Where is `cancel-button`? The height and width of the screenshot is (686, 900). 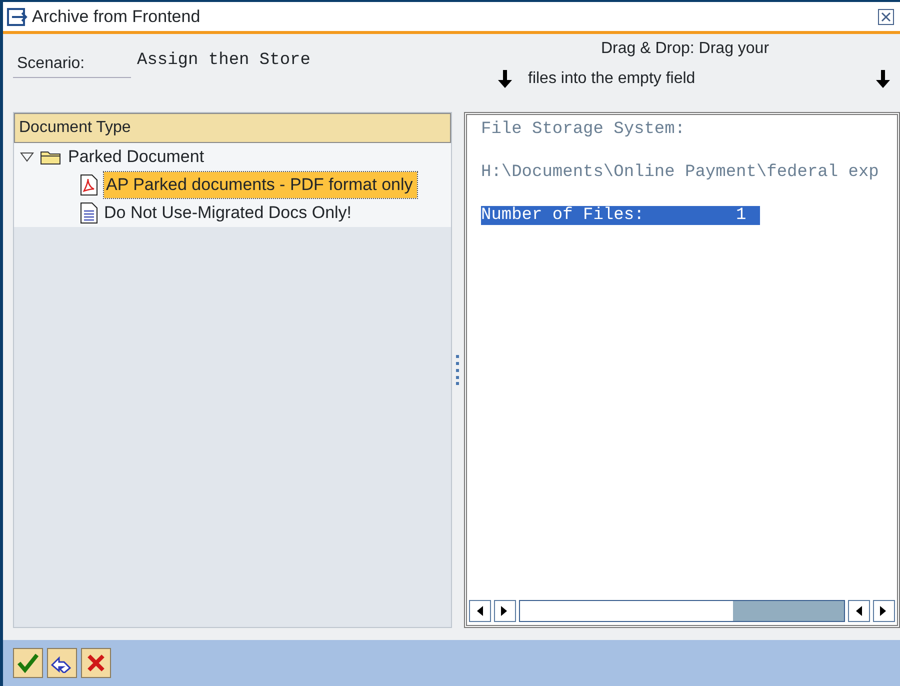
cancel-button is located at coordinates (96, 663).